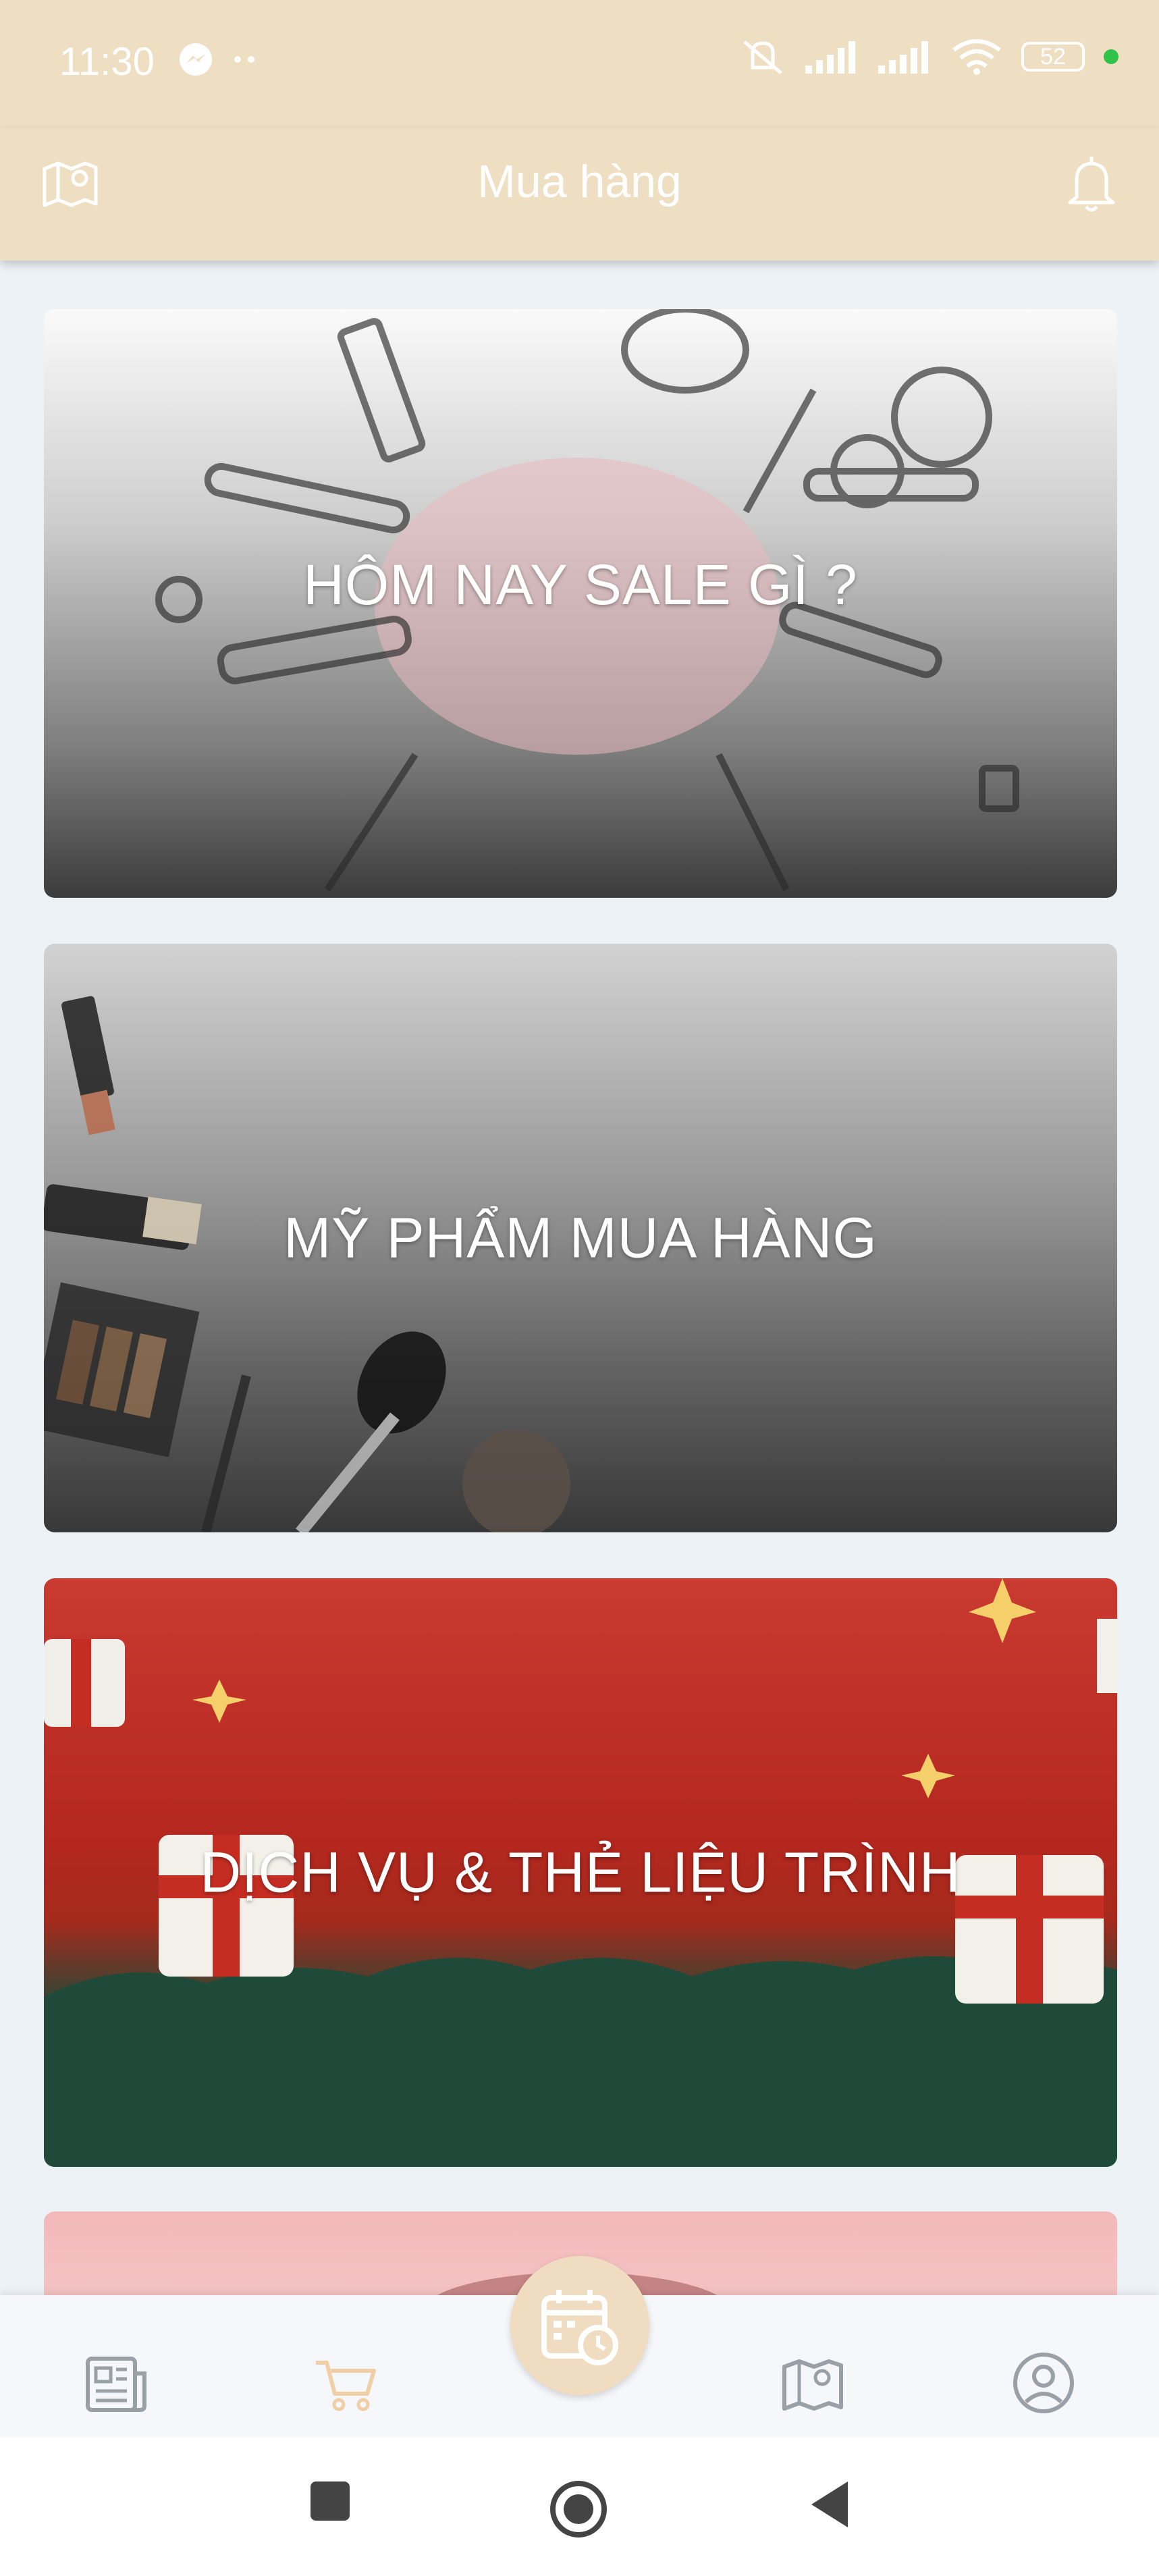 This screenshot has width=1159, height=2576. I want to click on cart-icon, so click(345, 2383).